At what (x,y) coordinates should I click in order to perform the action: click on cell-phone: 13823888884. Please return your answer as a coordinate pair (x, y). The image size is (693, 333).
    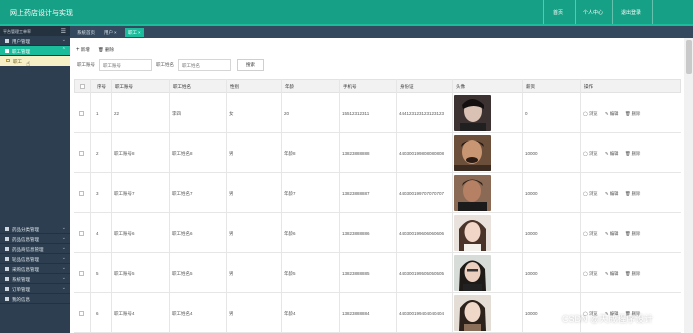
    Looking at the image, I should click on (356, 313).